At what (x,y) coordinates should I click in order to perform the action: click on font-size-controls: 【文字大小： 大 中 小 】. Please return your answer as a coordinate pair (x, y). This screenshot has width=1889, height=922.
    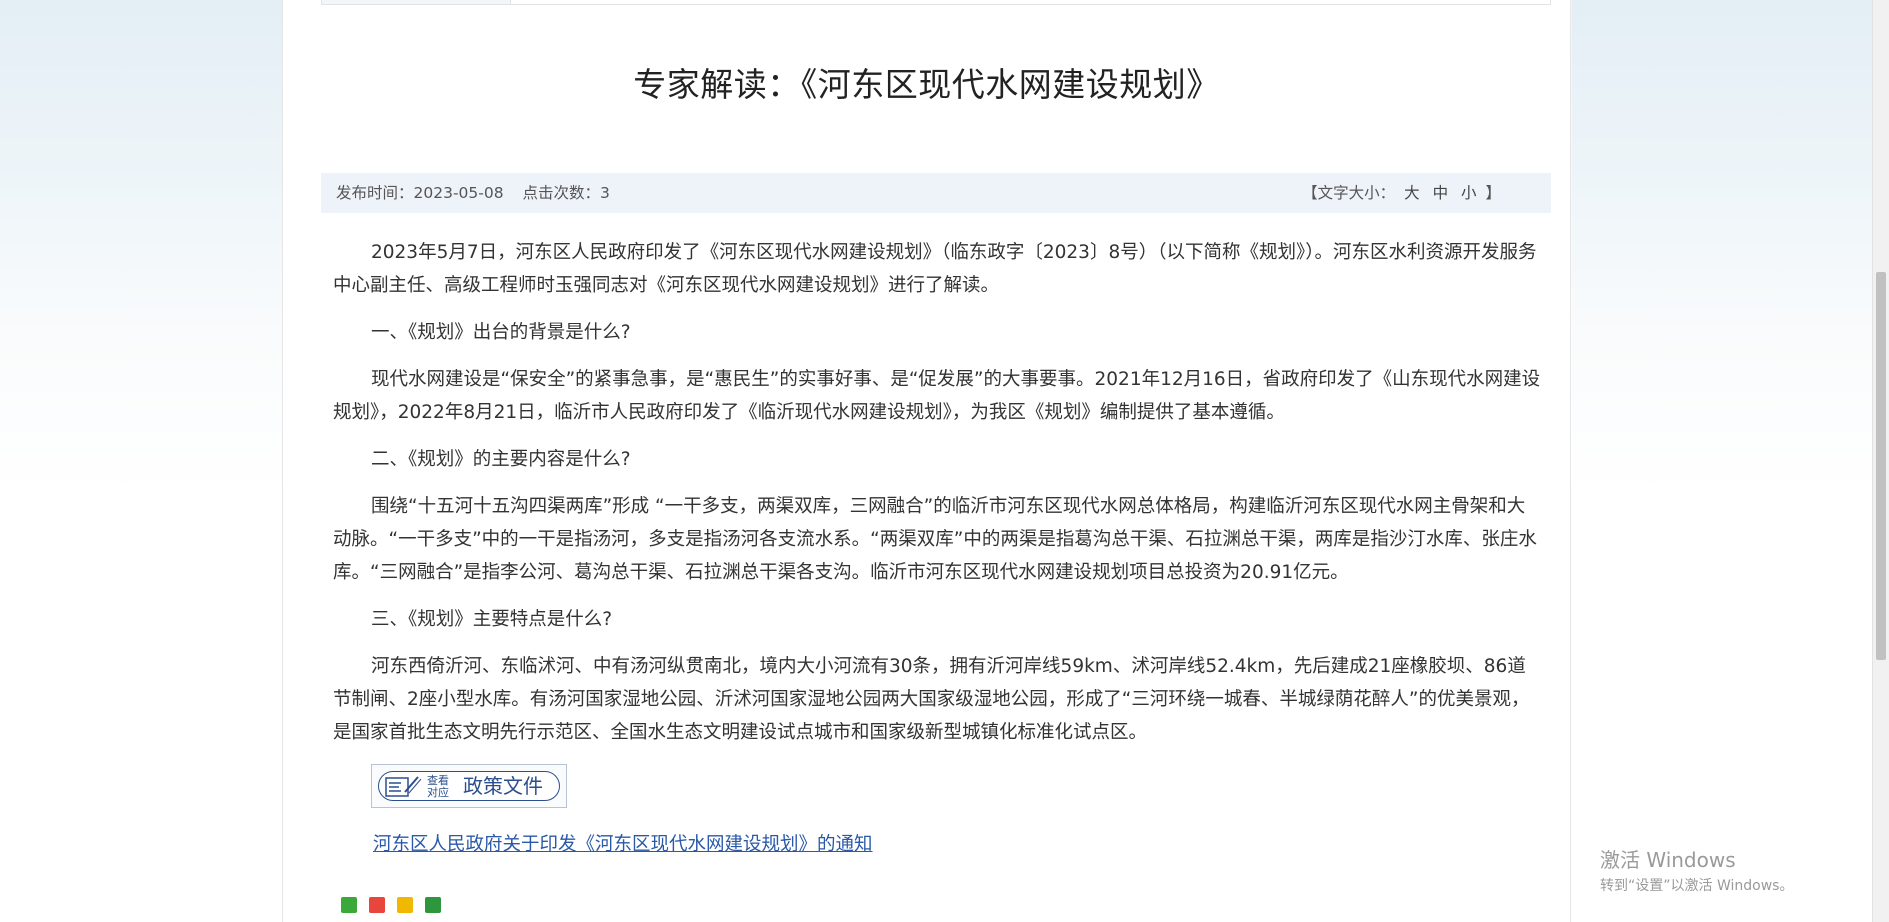
    Looking at the image, I should click on (1401, 193).